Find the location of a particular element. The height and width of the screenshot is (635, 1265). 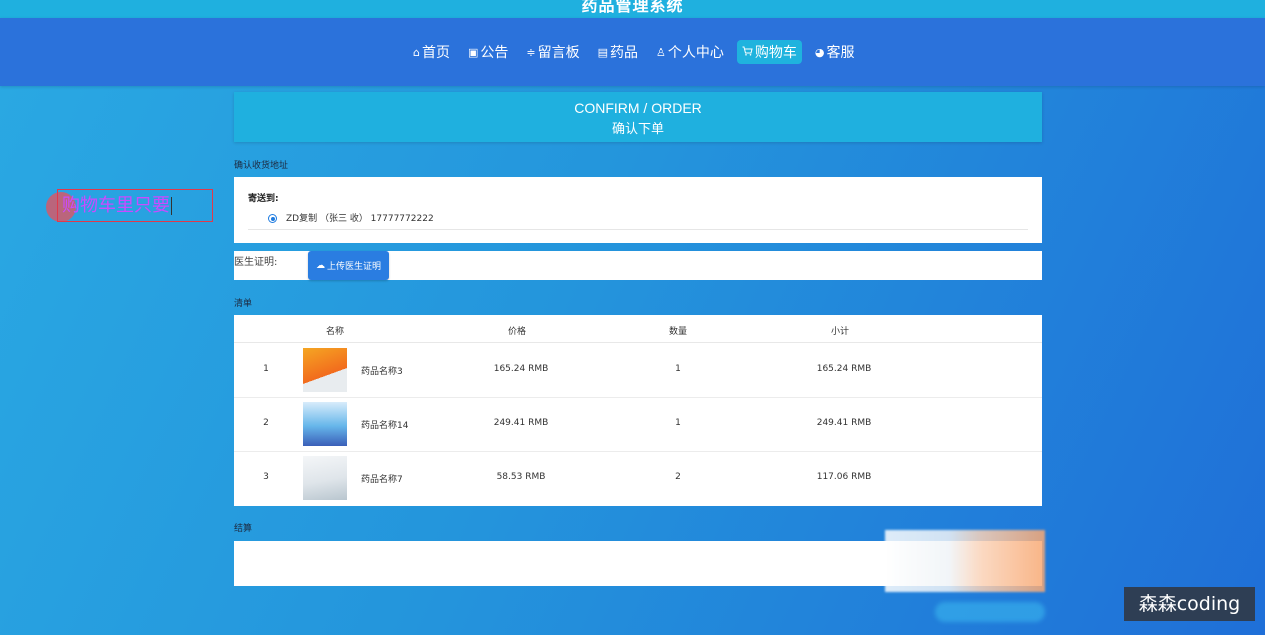

annotation-text: 购物车里只要 is located at coordinates (116, 205).